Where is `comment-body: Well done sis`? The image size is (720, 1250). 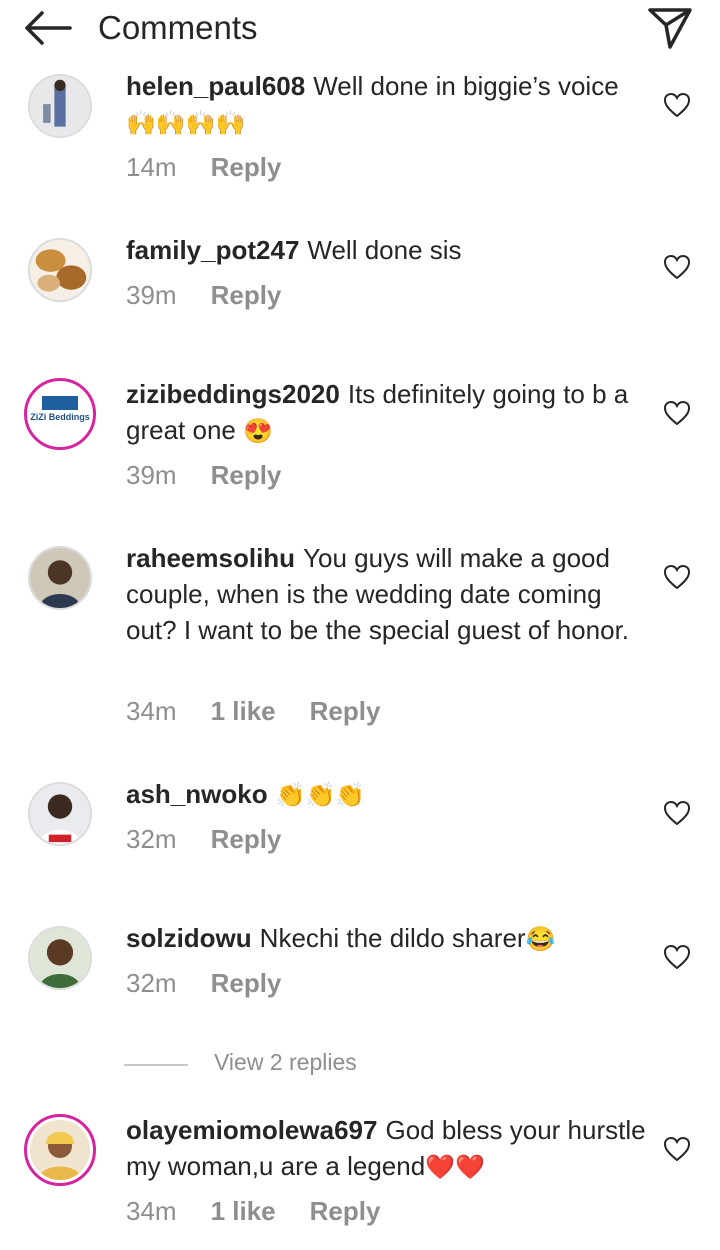 comment-body: Well done sis is located at coordinates (384, 250).